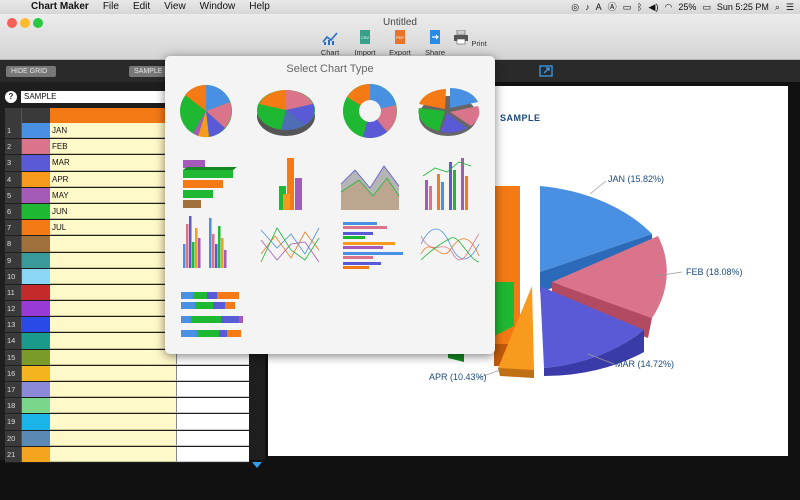 The width and height of the screenshot is (800, 500). Describe the element at coordinates (370, 187) in the screenshot. I see `chart-type-area` at that location.